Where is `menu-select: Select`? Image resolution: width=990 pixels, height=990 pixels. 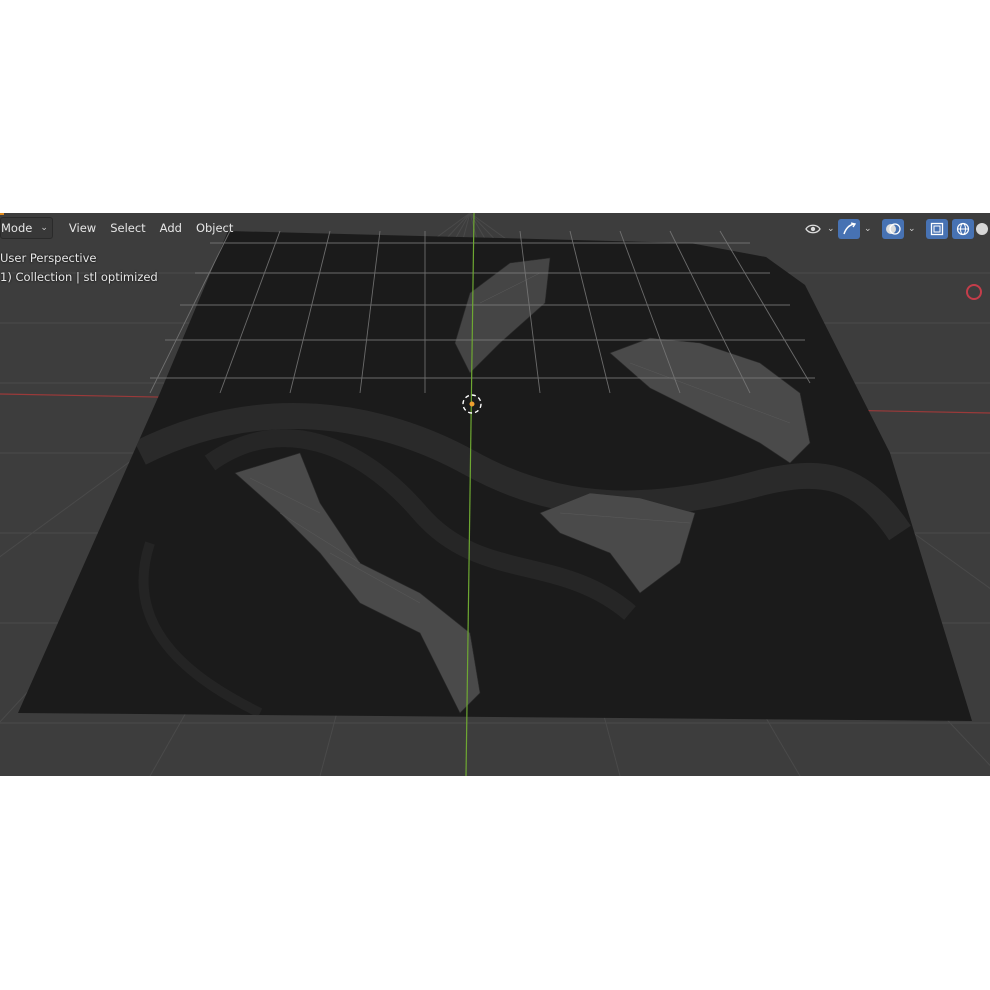 menu-select: Select is located at coordinates (127, 228).